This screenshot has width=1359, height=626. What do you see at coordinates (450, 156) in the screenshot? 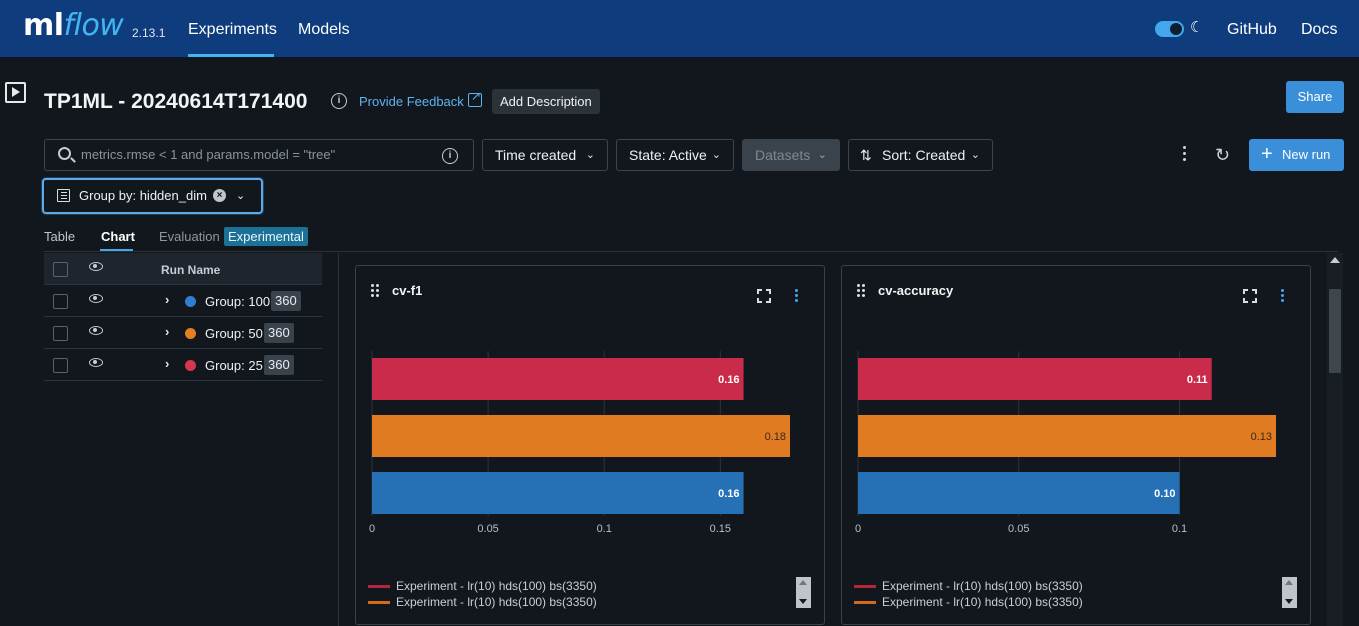
I see `search-info-icon: i` at bounding box center [450, 156].